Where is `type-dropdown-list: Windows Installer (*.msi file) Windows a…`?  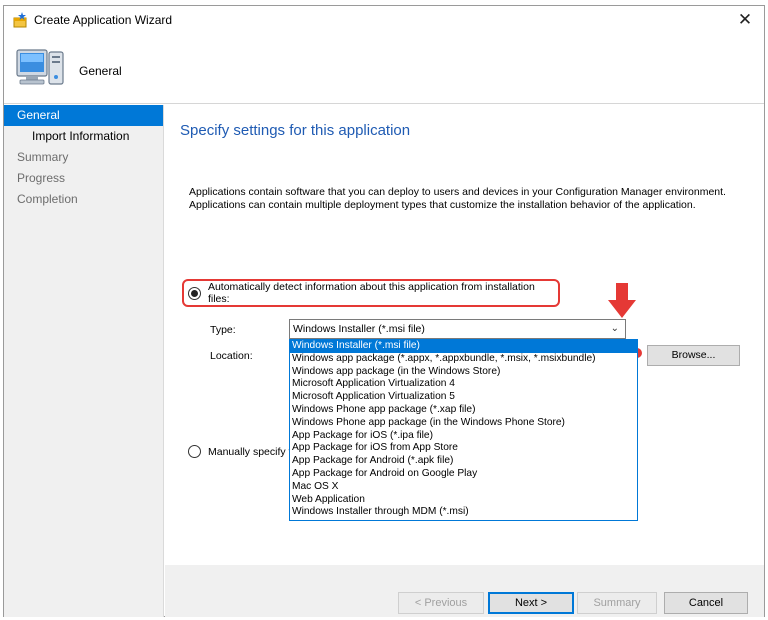
type-dropdown-list: Windows Installer (*.msi file) Windows a… is located at coordinates (463, 430).